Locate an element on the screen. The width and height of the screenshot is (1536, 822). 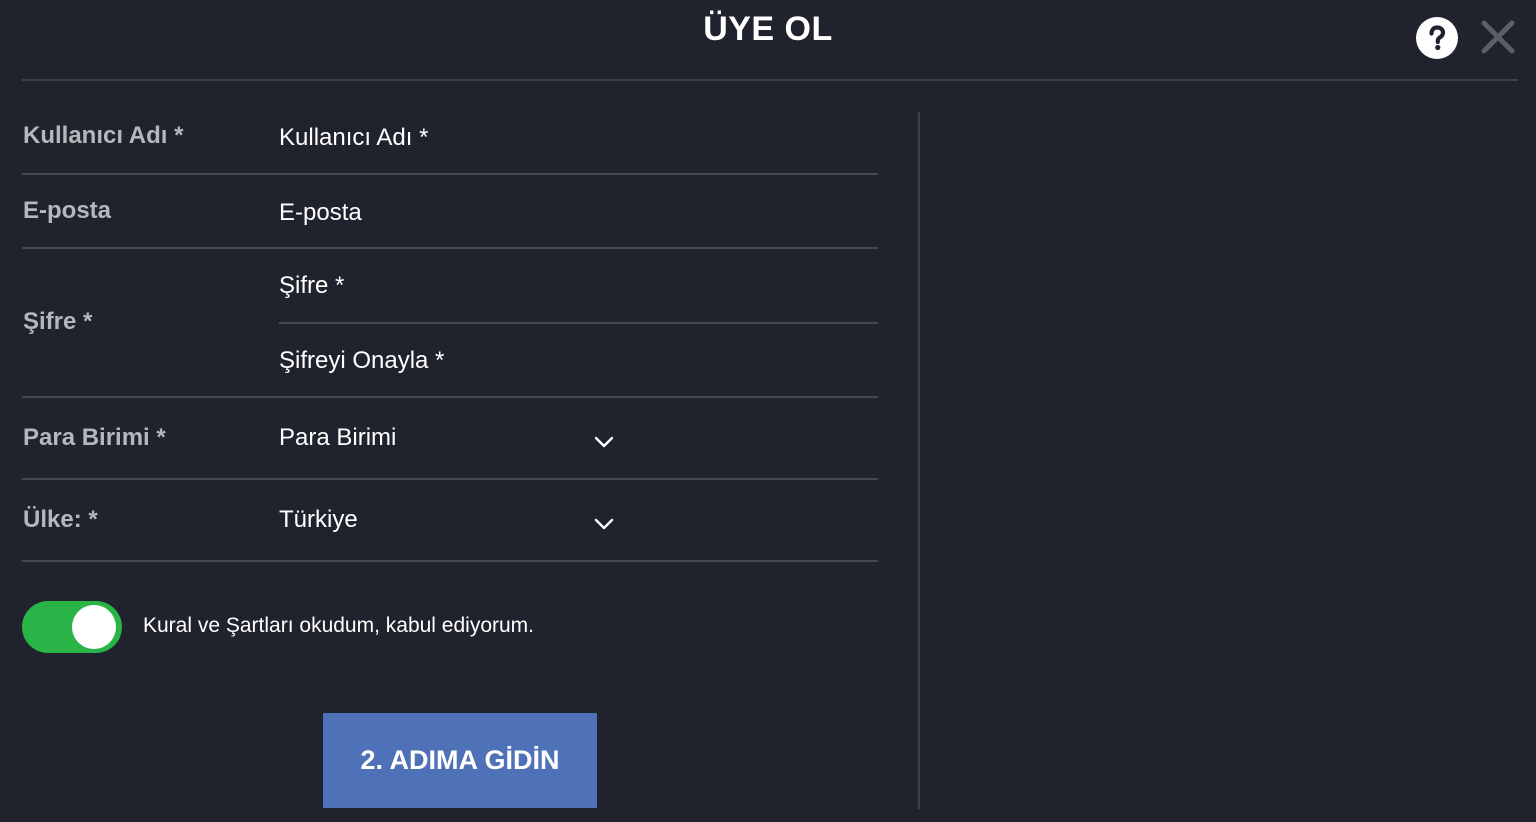
help-button is located at coordinates (1437, 38).